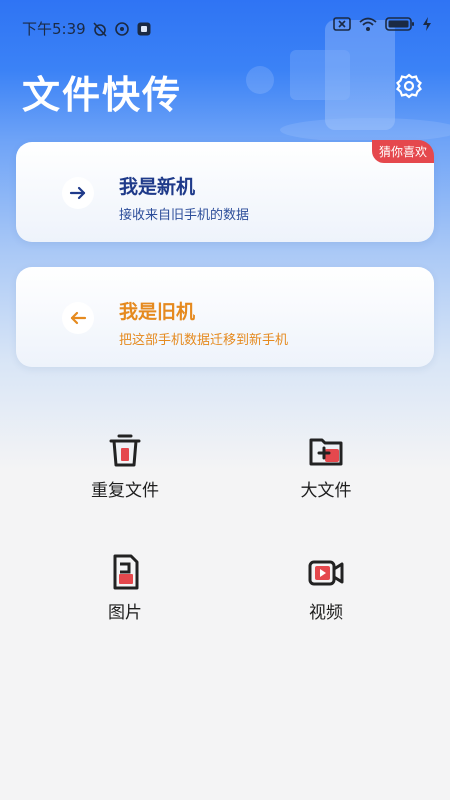 The width and height of the screenshot is (450, 800). What do you see at coordinates (78, 193) in the screenshot?
I see `arrow-right-icon` at bounding box center [78, 193].